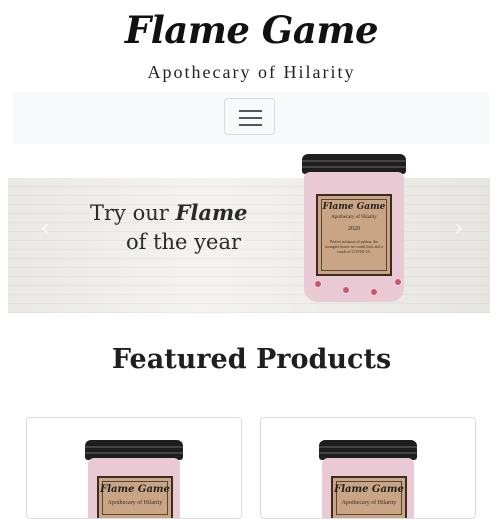 The image size is (503, 519). I want to click on brand-logo: Flame Game, so click(251, 30).